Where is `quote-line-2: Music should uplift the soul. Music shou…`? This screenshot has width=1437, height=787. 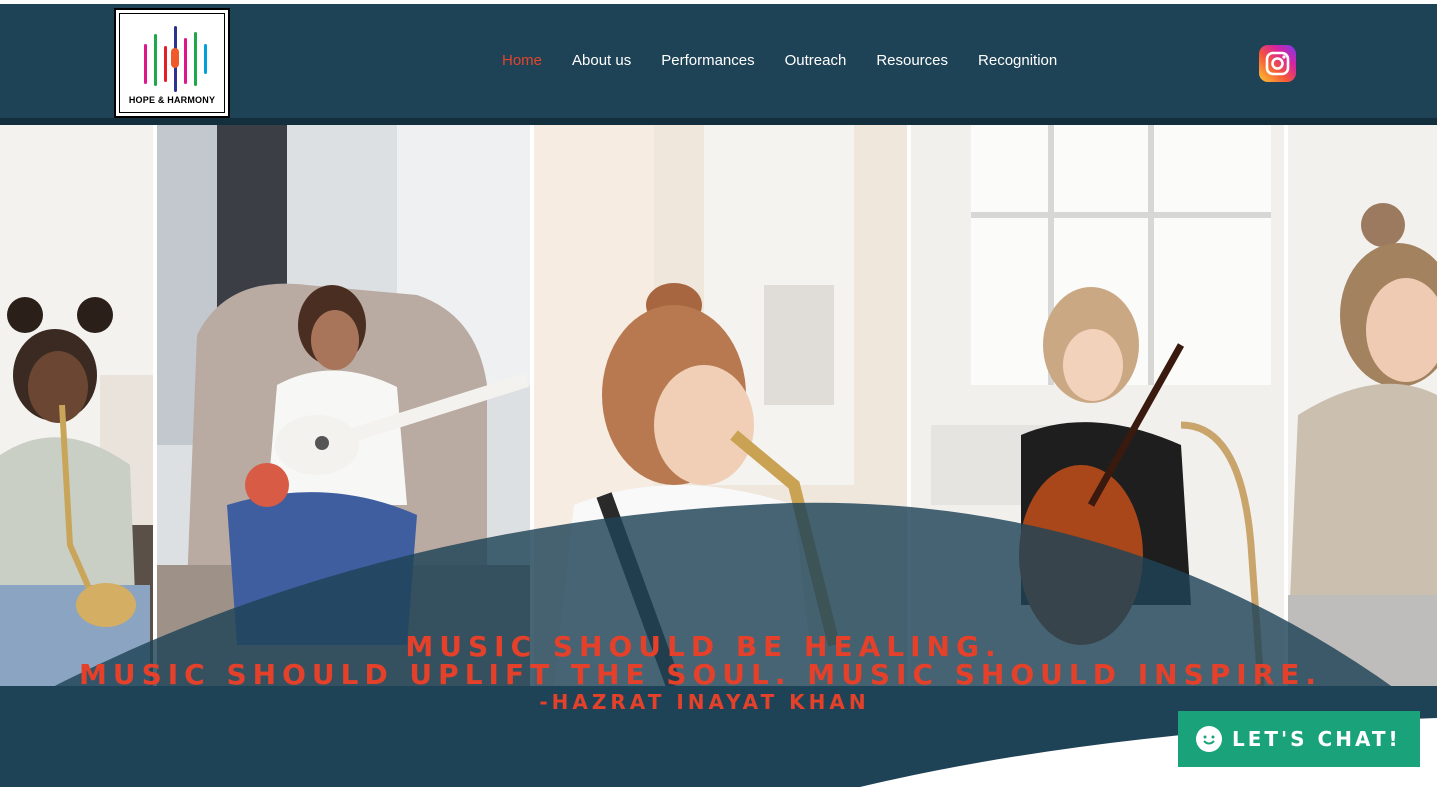 quote-line-2: Music should uplift the soul. Music shou… is located at coordinates (700, 674).